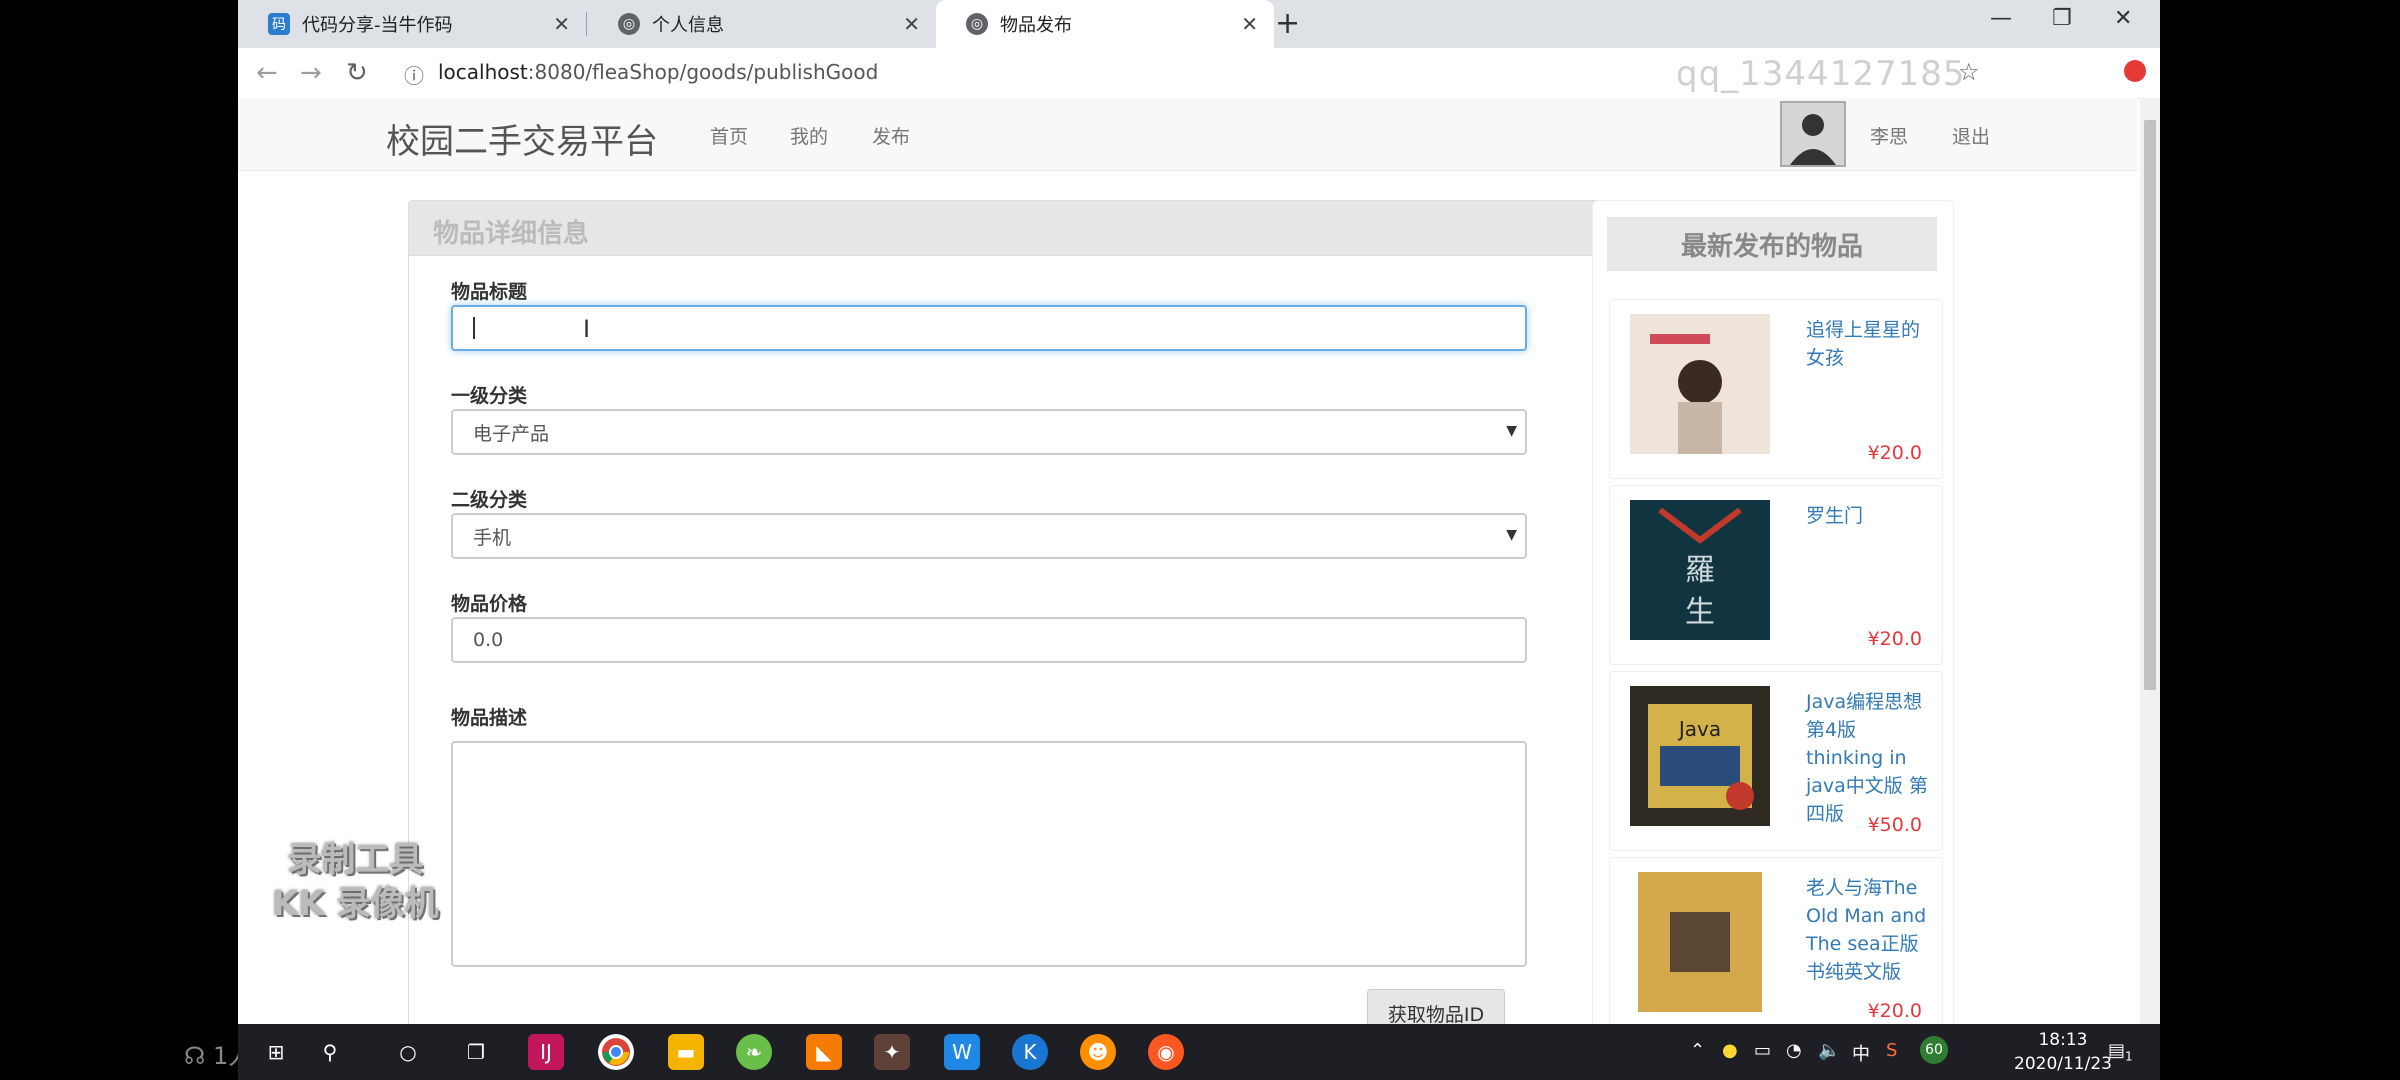  I want to click on tab-title: 代码分享-当牛作码, so click(377, 25).